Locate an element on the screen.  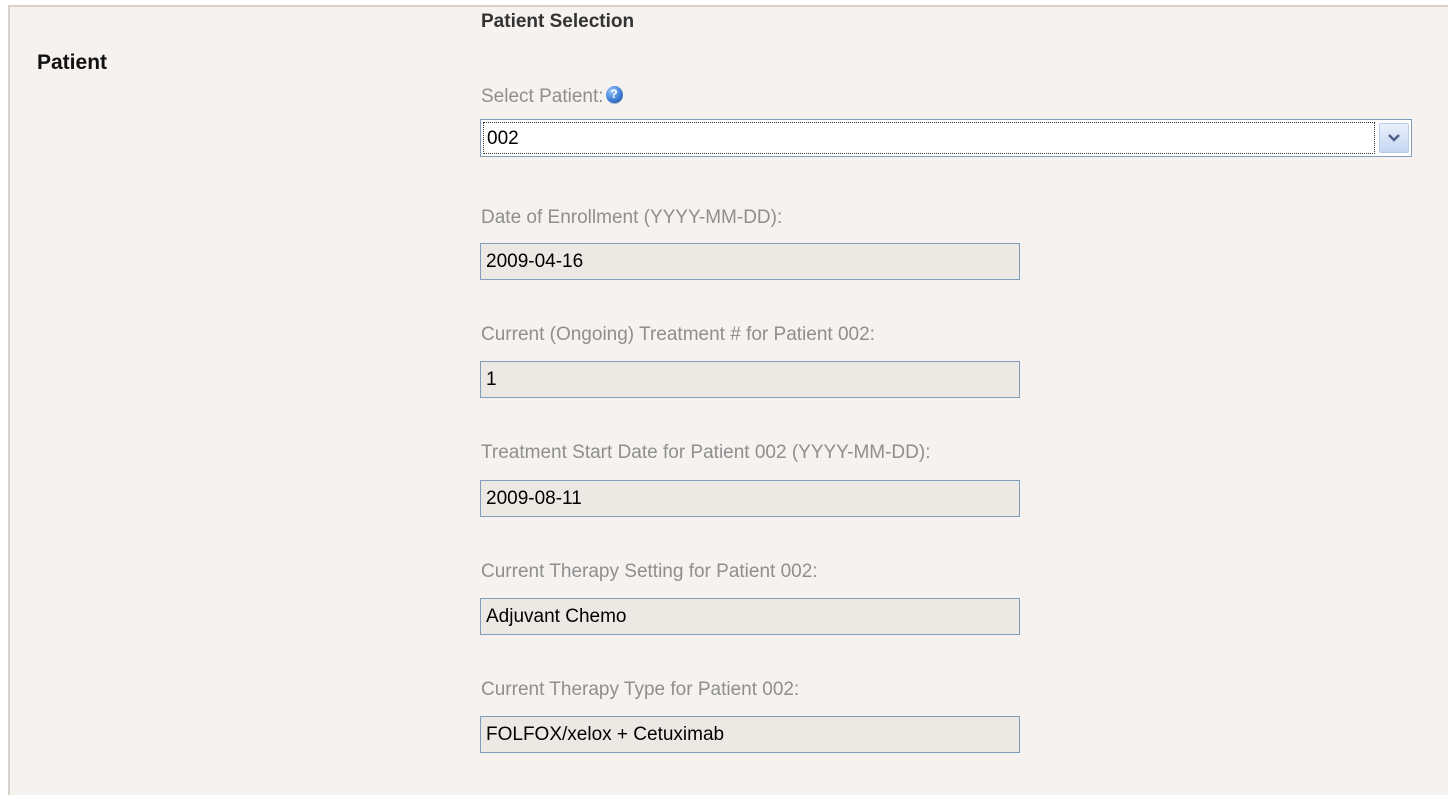
treatment-start-date-field: 2009-08-11 is located at coordinates (750, 498).